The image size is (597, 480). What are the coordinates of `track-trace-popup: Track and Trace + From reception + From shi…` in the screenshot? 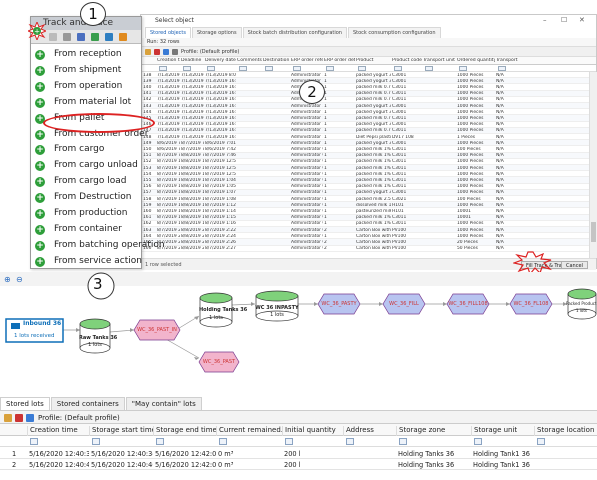 It's located at (97, 143).